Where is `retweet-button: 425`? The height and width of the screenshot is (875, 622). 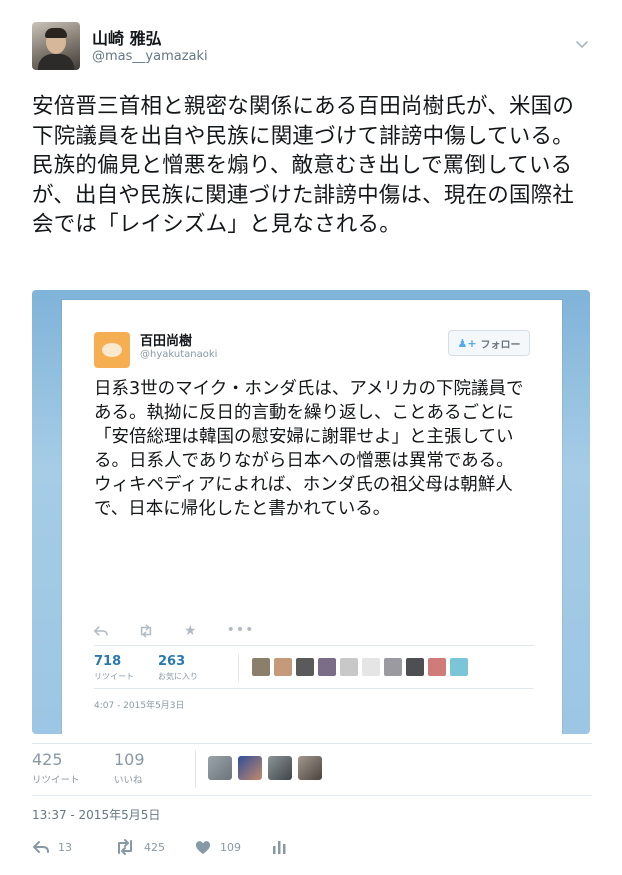 retweet-button: 425 is located at coordinates (139, 847).